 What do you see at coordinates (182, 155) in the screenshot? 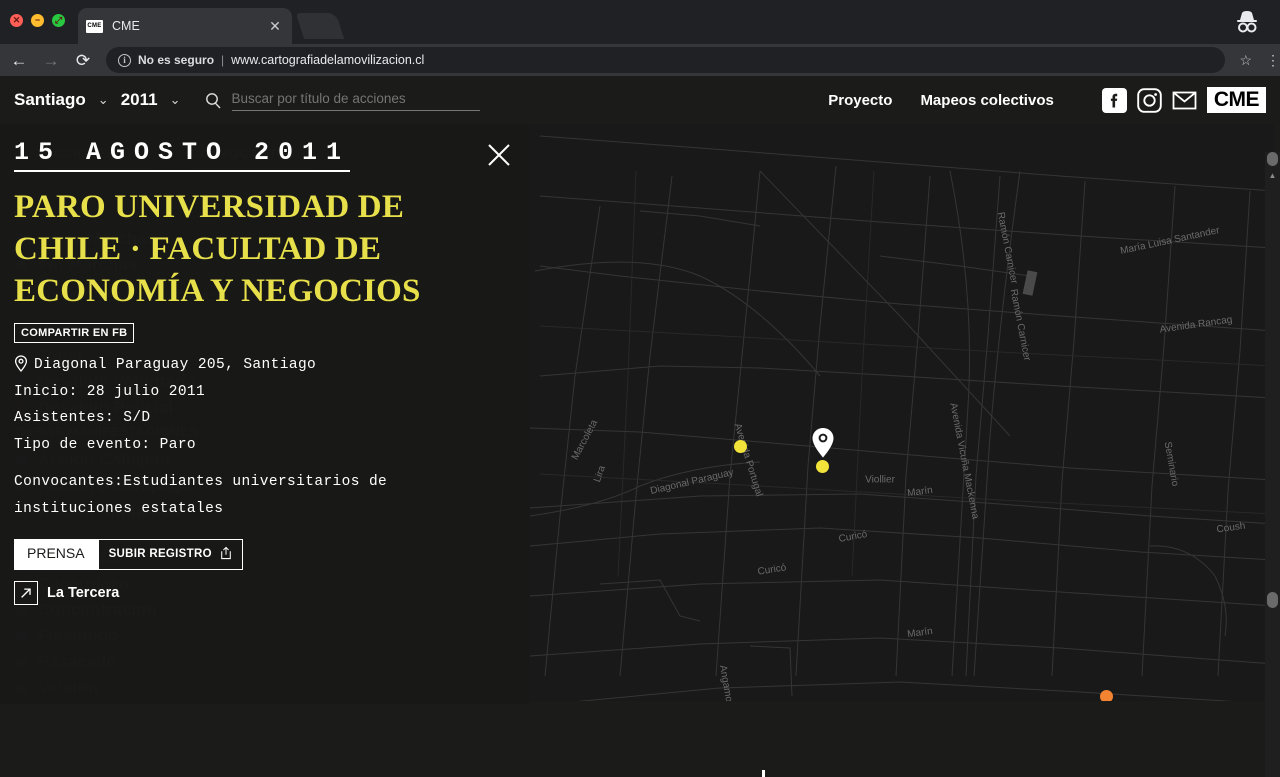
I see `event-date: 15 AGOSTO 2011` at bounding box center [182, 155].